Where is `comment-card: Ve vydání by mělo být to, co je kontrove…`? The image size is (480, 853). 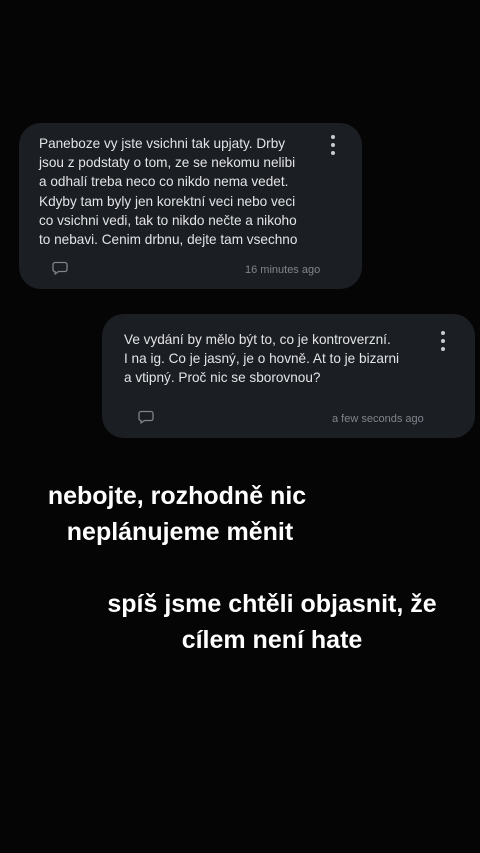 comment-card: Ve vydání by mělo být to, co je kontrove… is located at coordinates (288, 376).